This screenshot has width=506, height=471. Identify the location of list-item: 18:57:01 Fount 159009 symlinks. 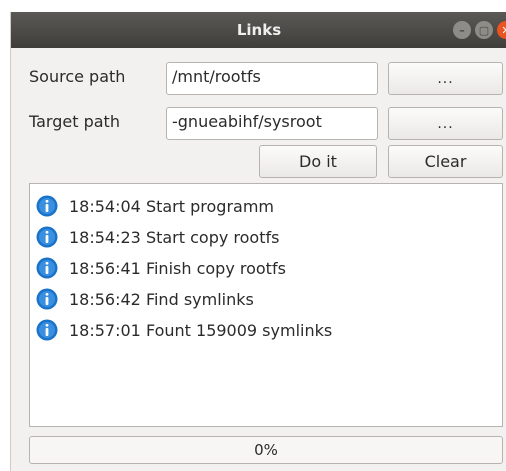
(184, 330).